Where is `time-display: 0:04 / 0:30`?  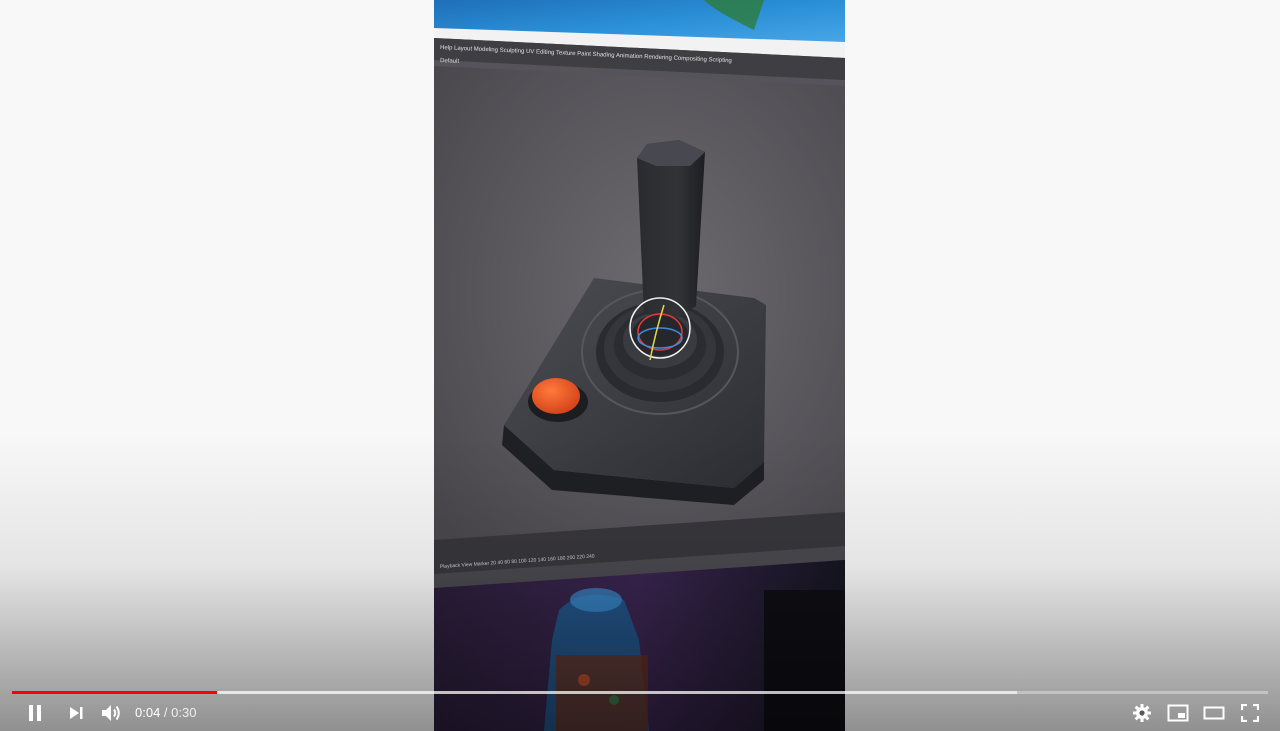 time-display: 0:04 / 0:30 is located at coordinates (165, 713).